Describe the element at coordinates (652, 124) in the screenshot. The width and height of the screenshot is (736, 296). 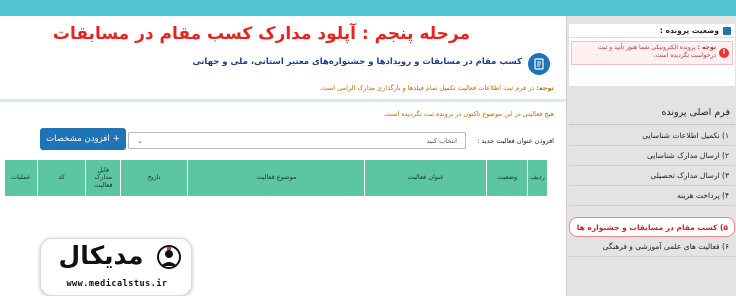
I see `menu-divider` at that location.